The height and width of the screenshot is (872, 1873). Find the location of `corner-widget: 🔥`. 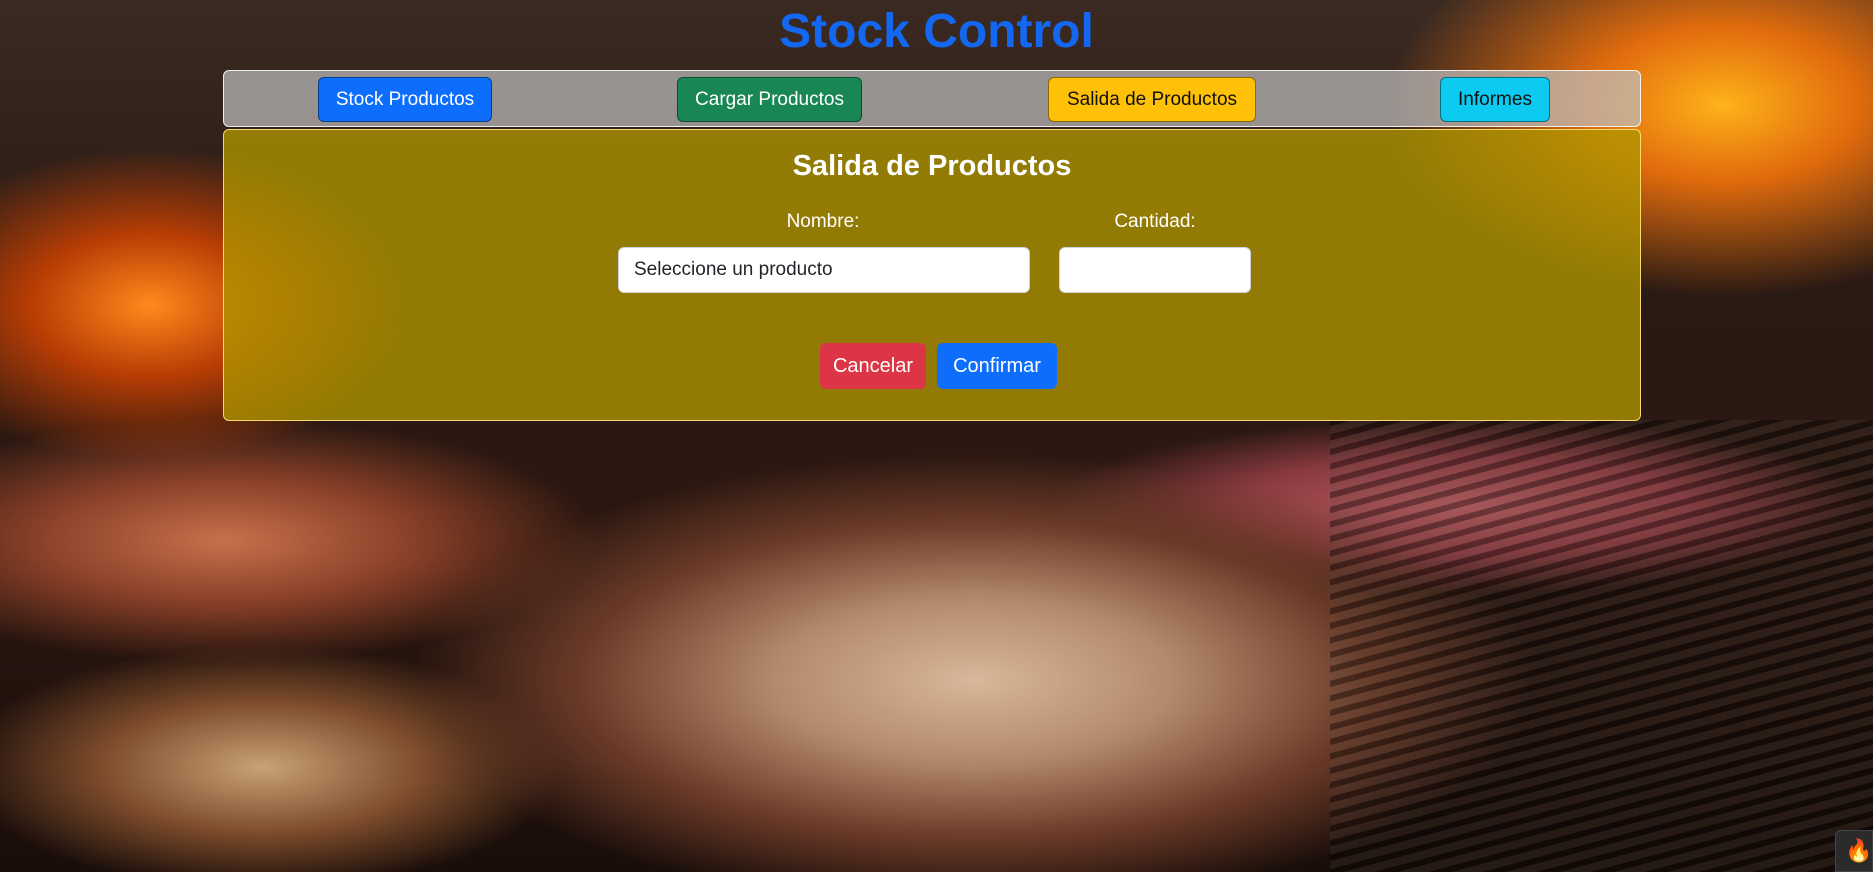

corner-widget: 🔥 is located at coordinates (1854, 851).